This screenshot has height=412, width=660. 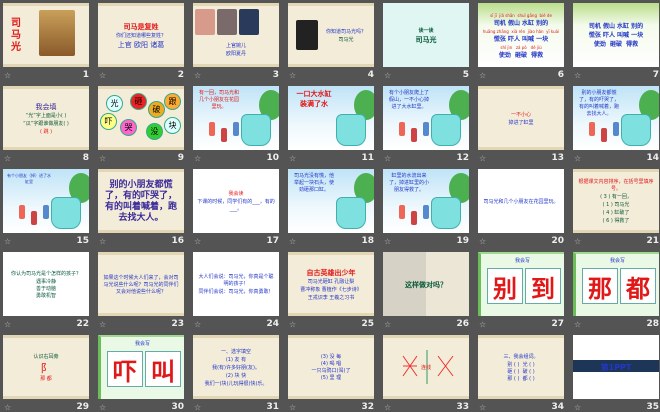 What do you see at coordinates (616, 221) in the screenshot?
I see `slide-text: ( 6 ) 得救了` at bounding box center [616, 221].